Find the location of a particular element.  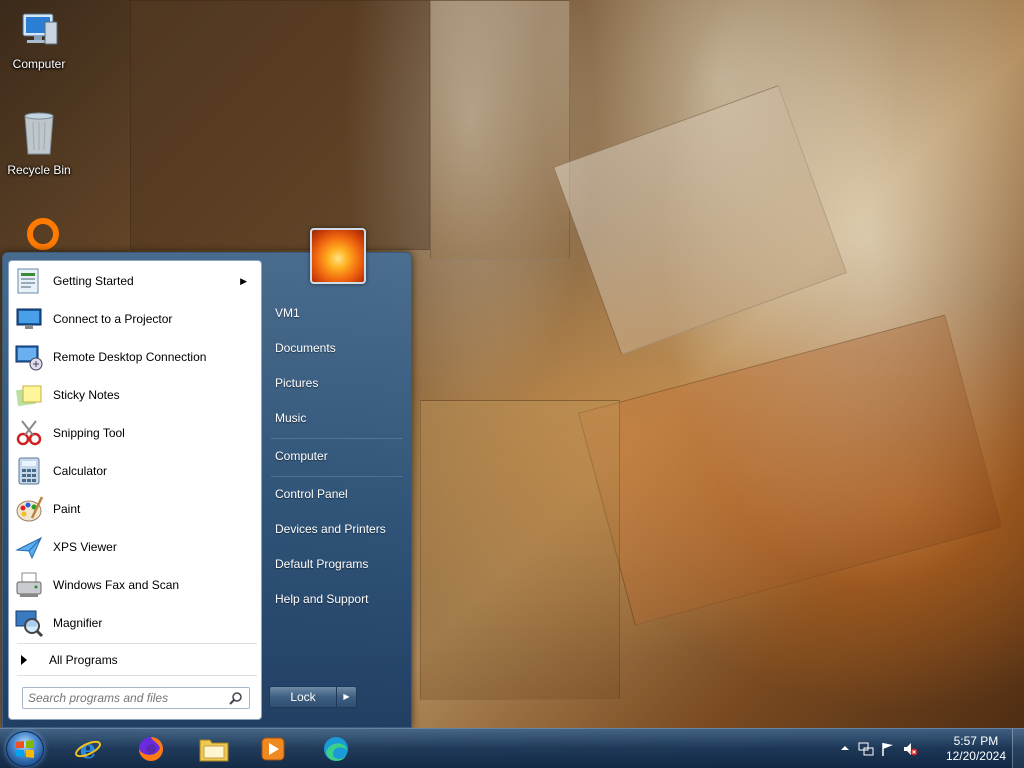

desktop-icon-label: Recycle Bin is located at coordinates (39, 170).